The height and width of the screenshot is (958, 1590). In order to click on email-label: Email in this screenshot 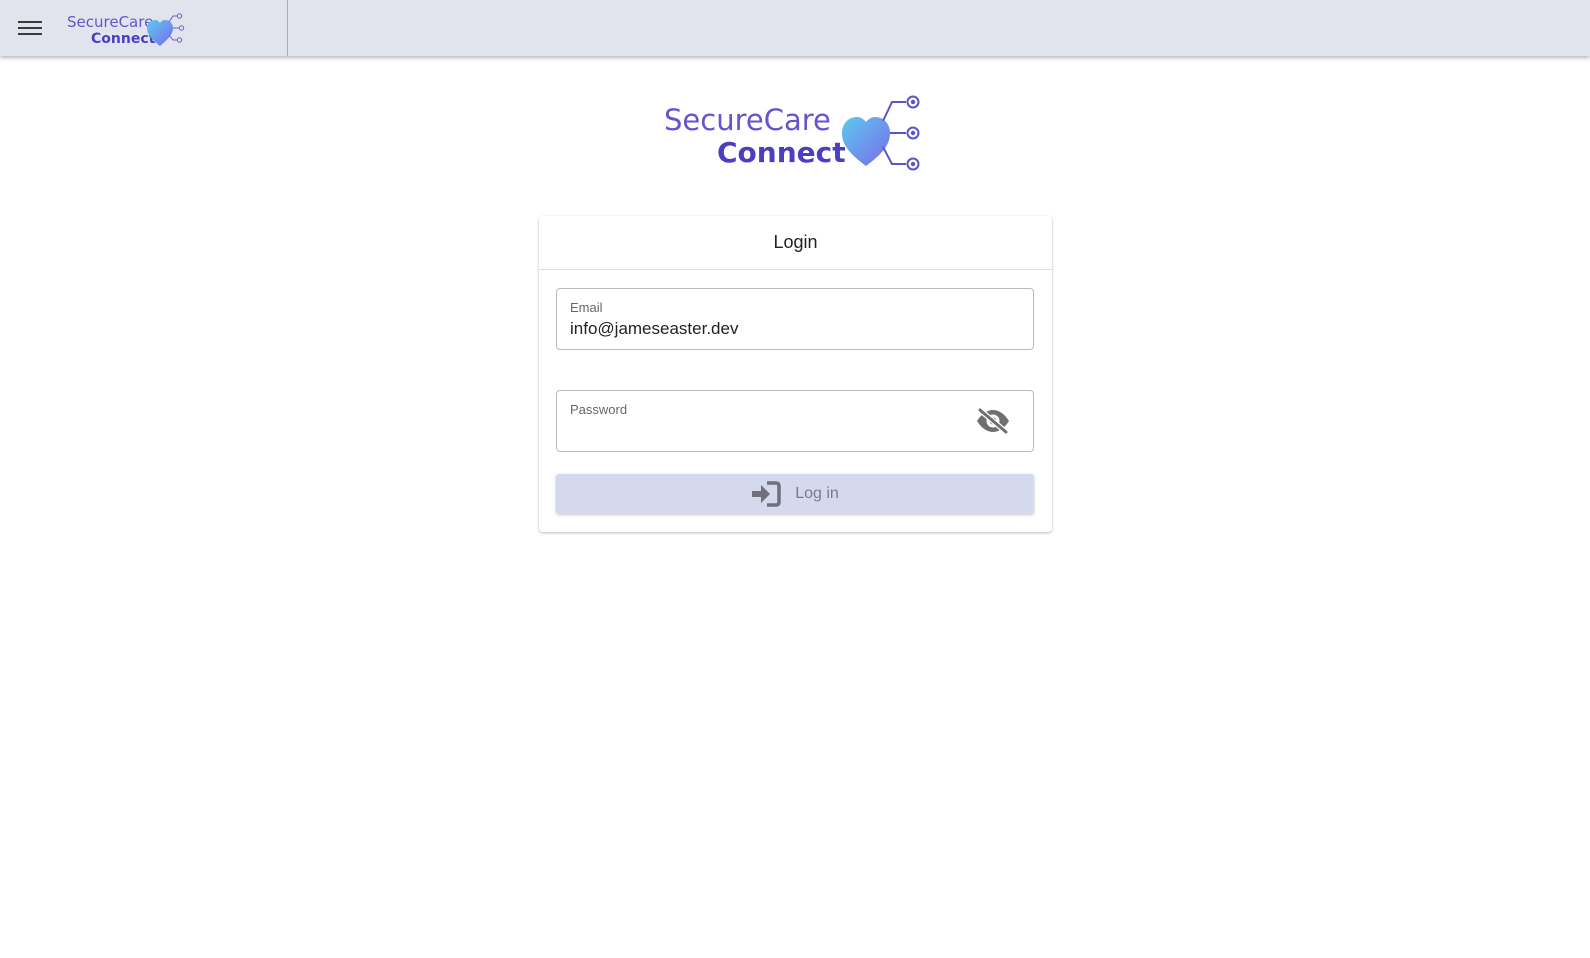, I will do `click(586, 307)`.